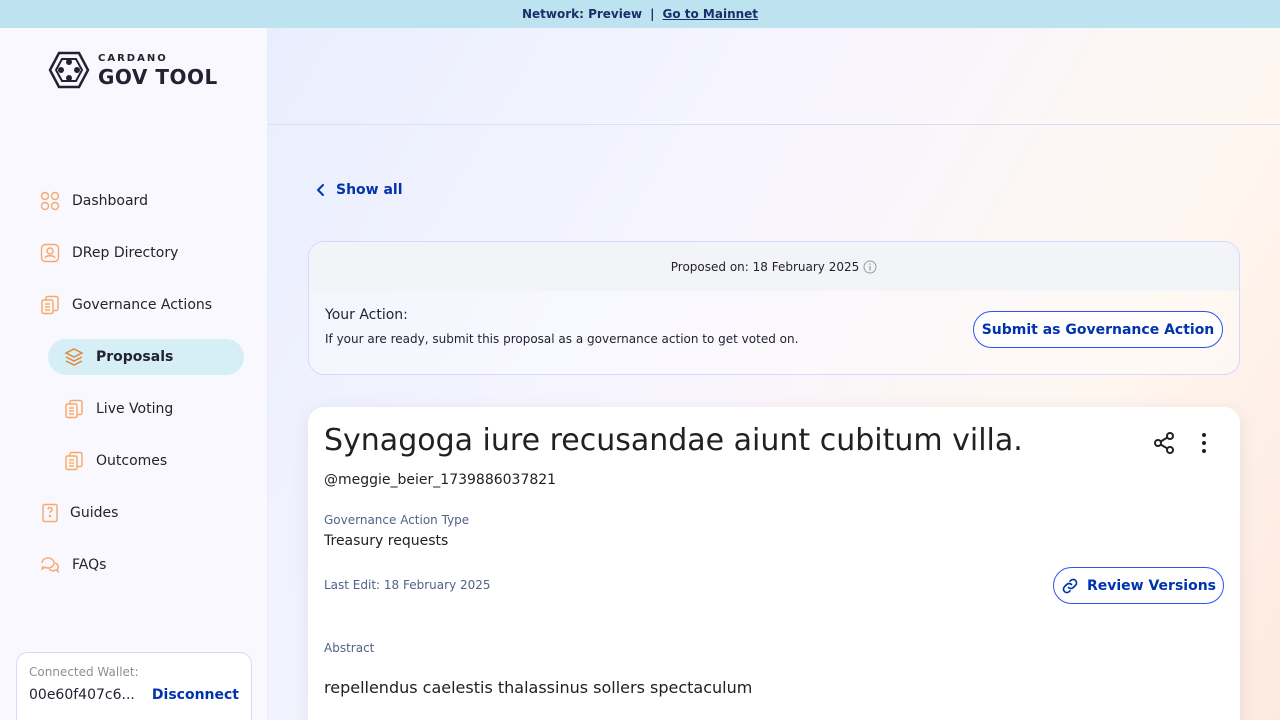  Describe the element at coordinates (870, 267) in the screenshot. I see `info-icon` at that location.